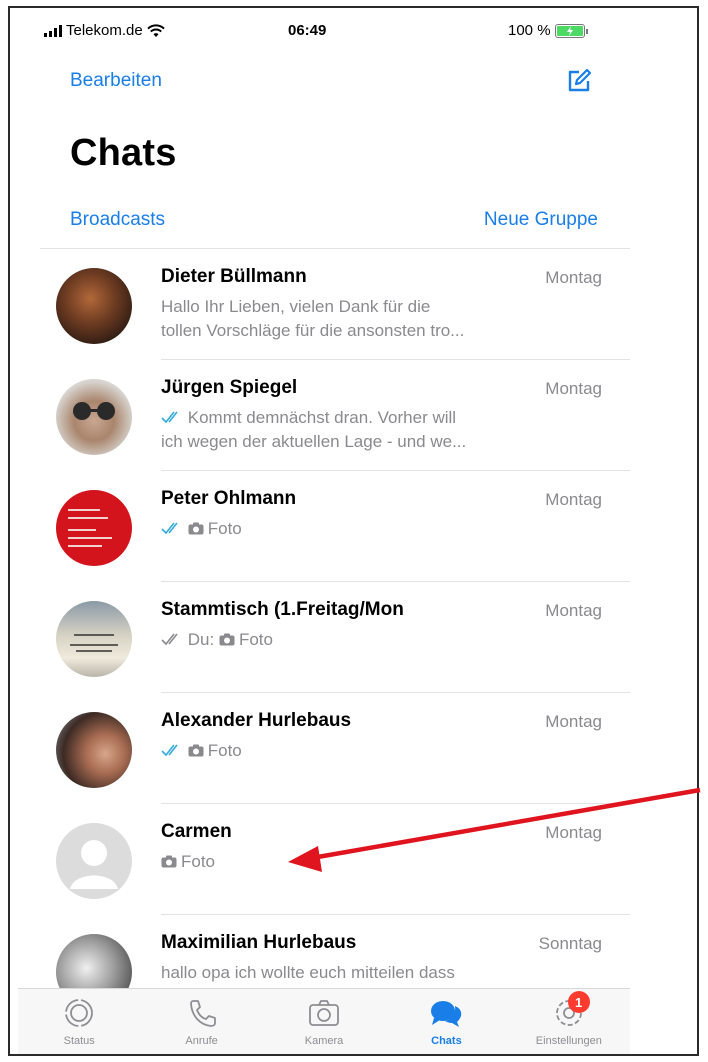  I want to click on chat-preview: hallo opa ich wollte euch mitteilen dass, so click(381, 973).